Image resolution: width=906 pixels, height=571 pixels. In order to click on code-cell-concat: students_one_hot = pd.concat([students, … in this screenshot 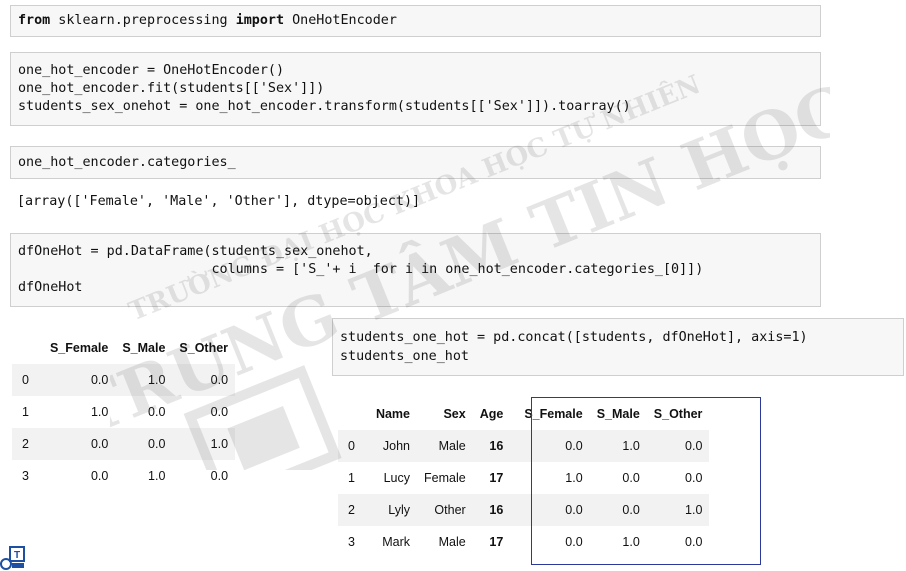, I will do `click(618, 347)`.